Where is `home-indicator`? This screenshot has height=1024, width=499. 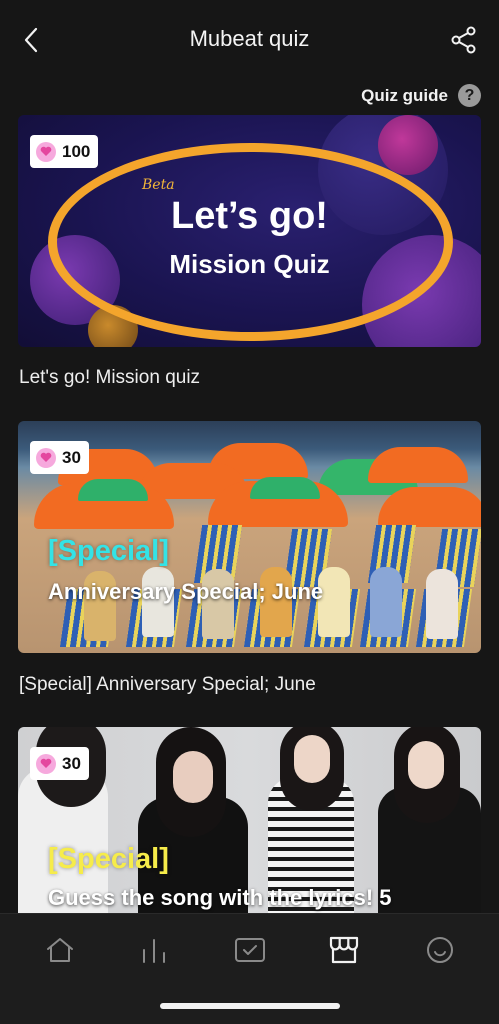 home-indicator is located at coordinates (250, 1006).